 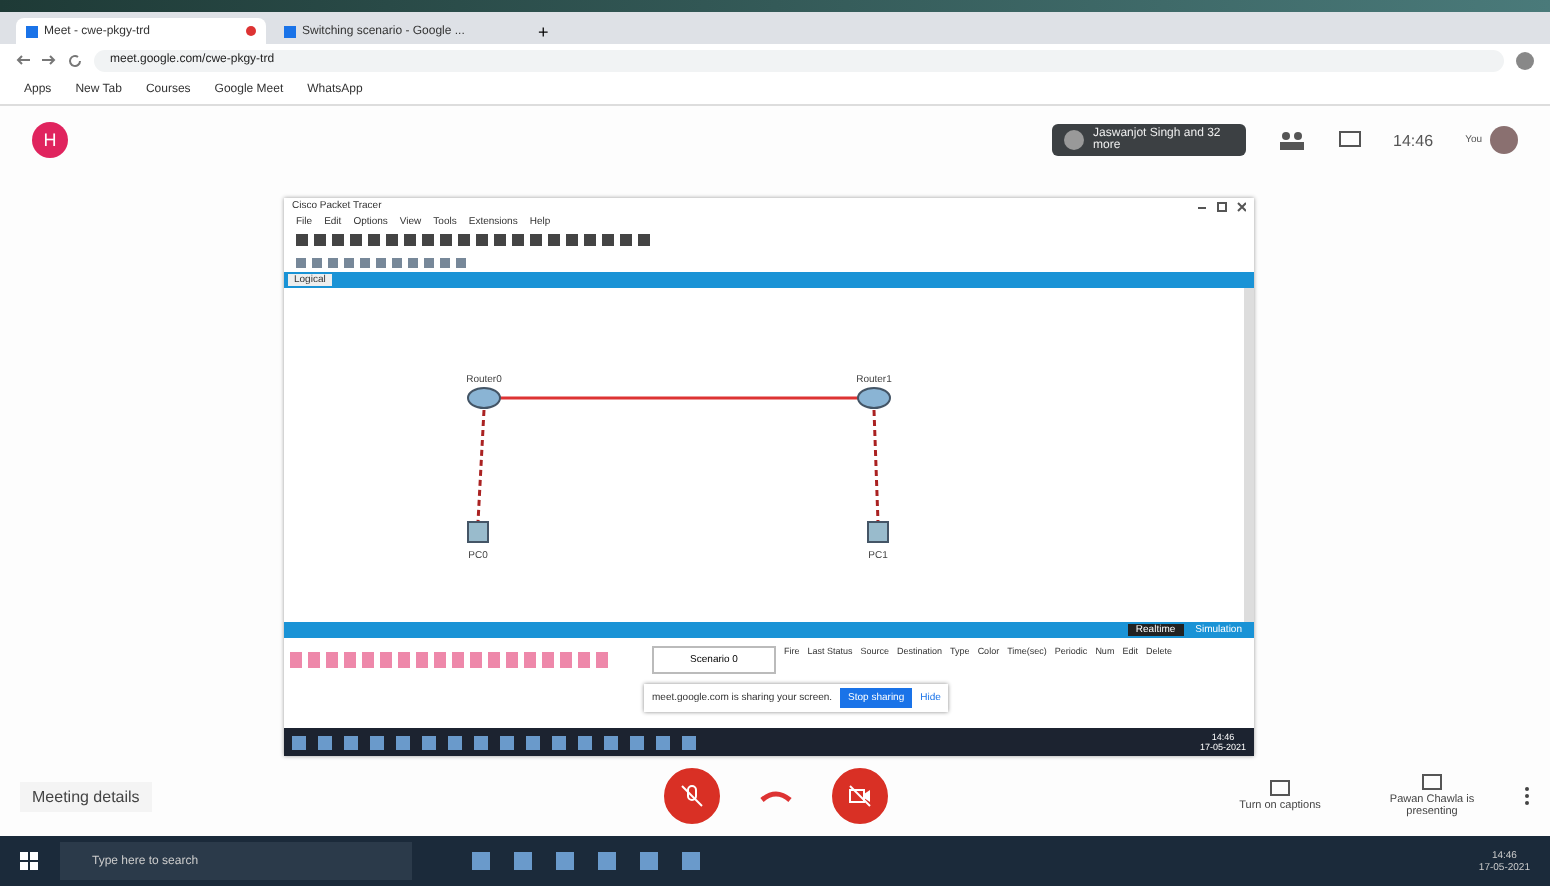 What do you see at coordinates (1413, 140) in the screenshot?
I see `clock: 14:46` at bounding box center [1413, 140].